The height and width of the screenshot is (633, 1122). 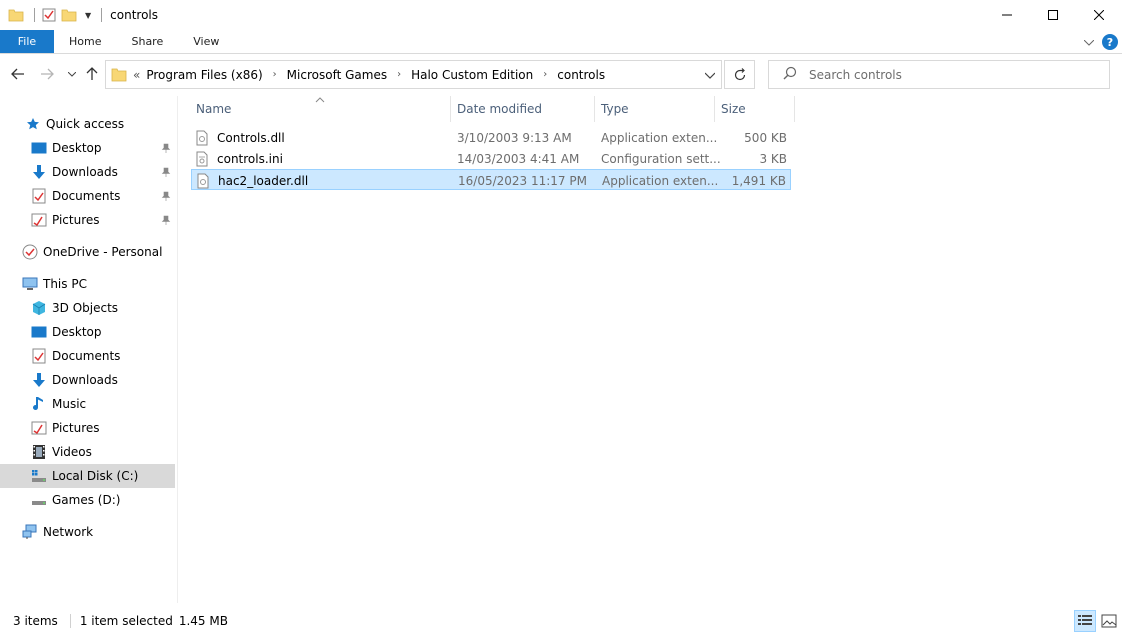 I want to click on sidebar-item-documents: Documents, so click(x=87, y=196).